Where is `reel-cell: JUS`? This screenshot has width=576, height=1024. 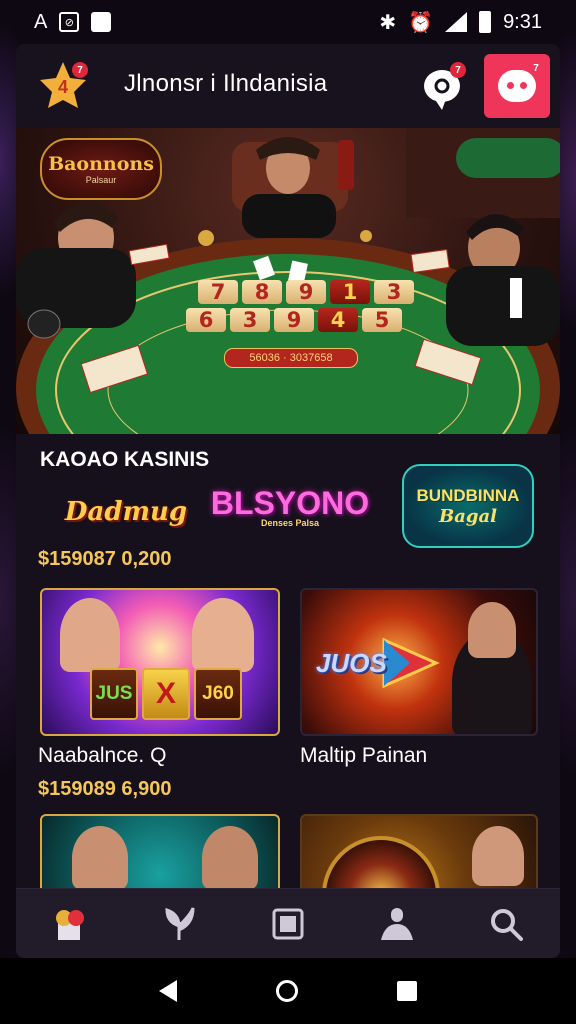 reel-cell: JUS is located at coordinates (114, 694).